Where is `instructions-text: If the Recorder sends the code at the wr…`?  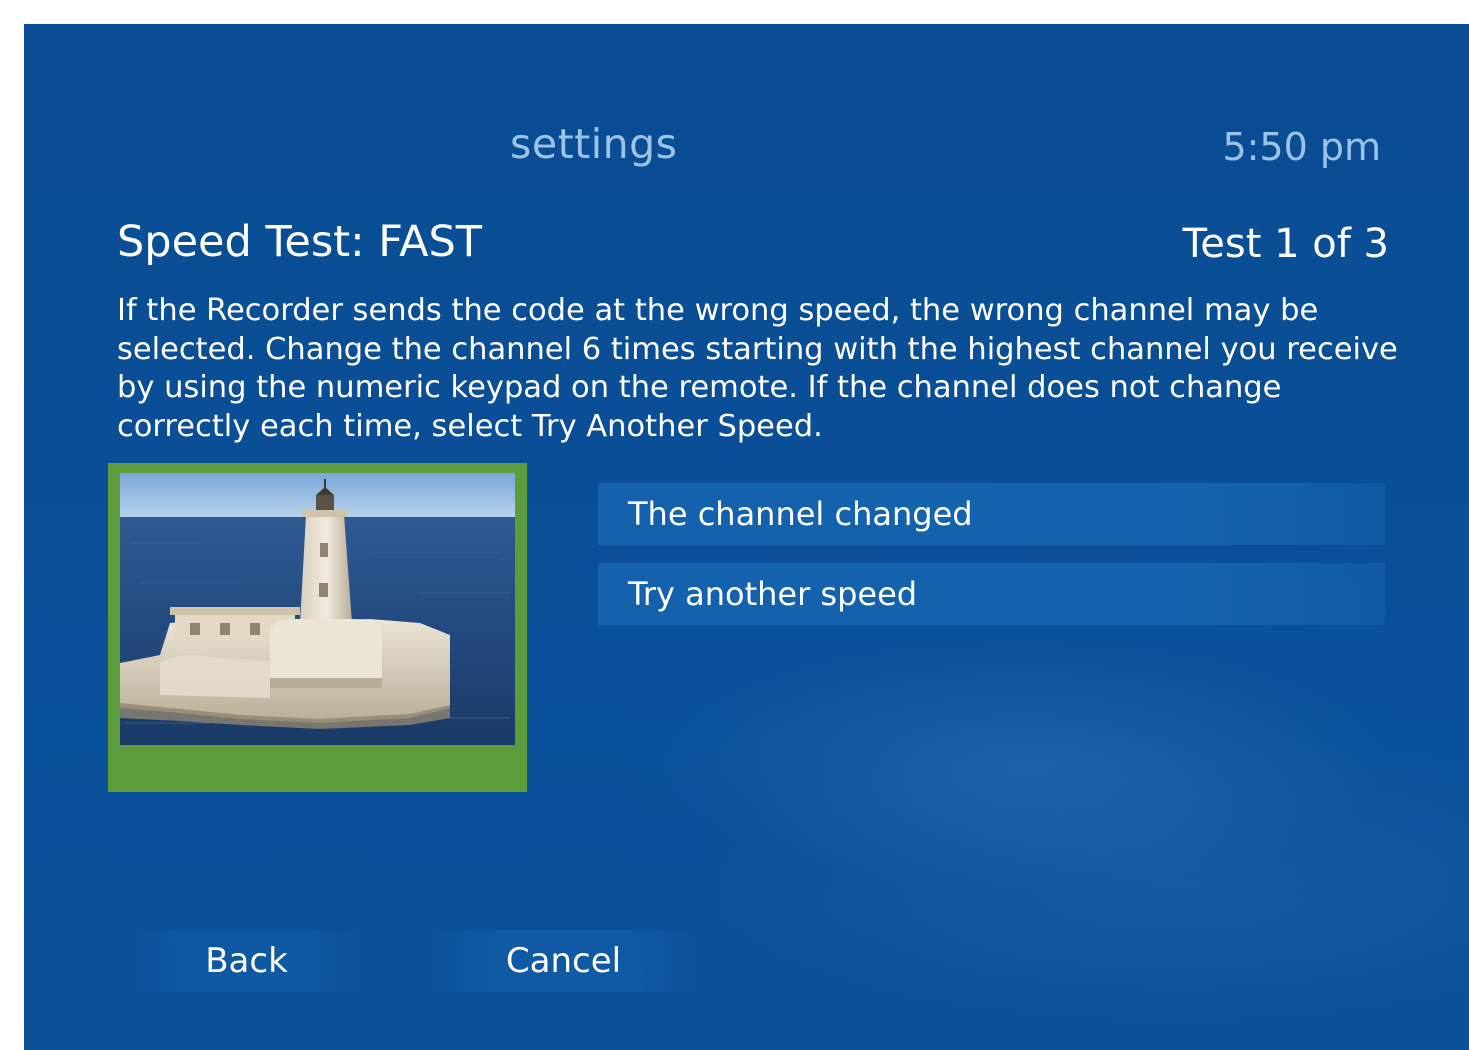
instructions-text: If the Recorder sends the code at the wr… is located at coordinates (757, 368).